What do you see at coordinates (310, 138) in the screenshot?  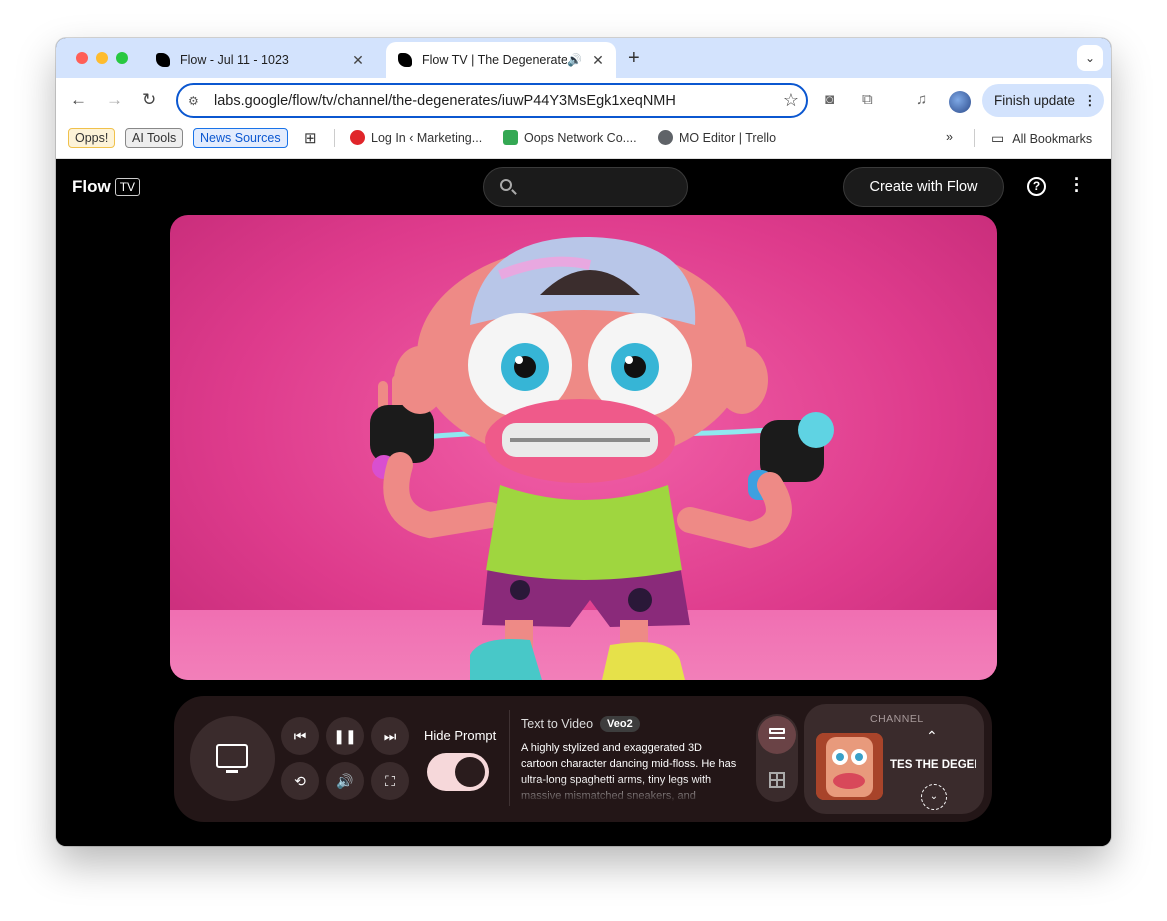 I see `apps-grid-icon: ⊞` at bounding box center [310, 138].